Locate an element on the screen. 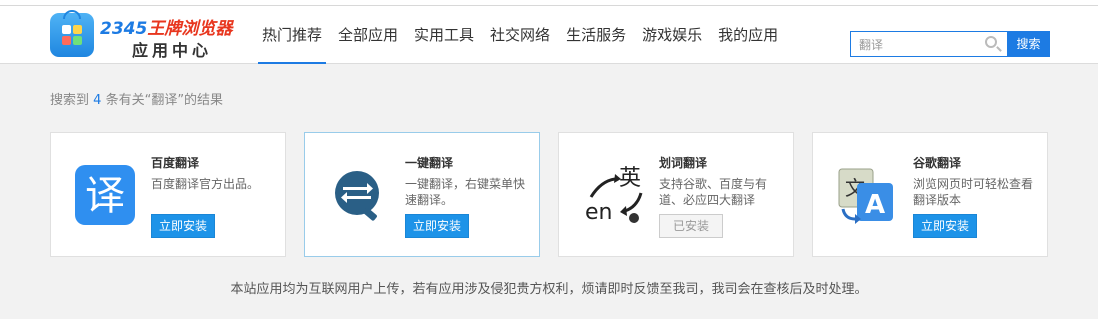 The image size is (1098, 319). google-translate-icon: 文 A is located at coordinates (867, 195).